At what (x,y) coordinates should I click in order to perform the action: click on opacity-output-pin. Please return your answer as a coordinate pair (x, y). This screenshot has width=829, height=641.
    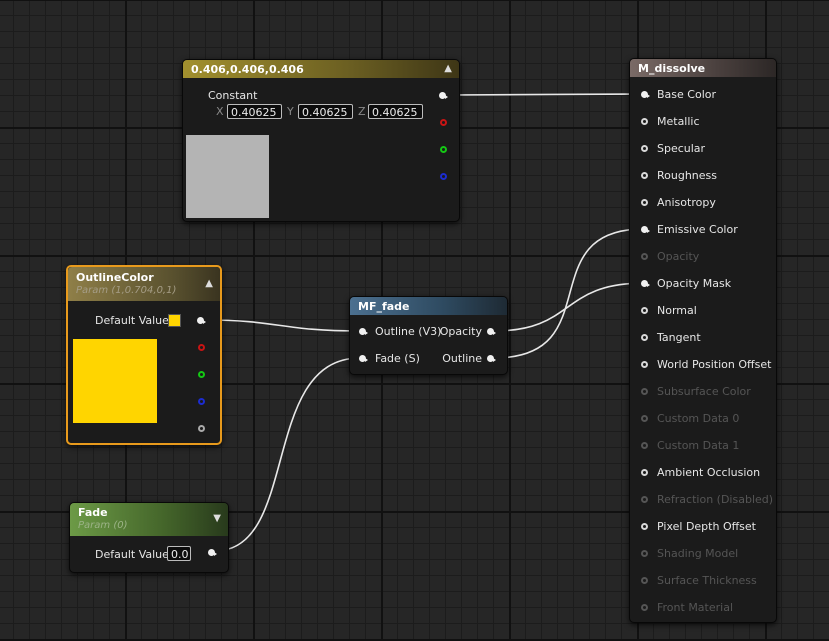
    Looking at the image, I should click on (491, 331).